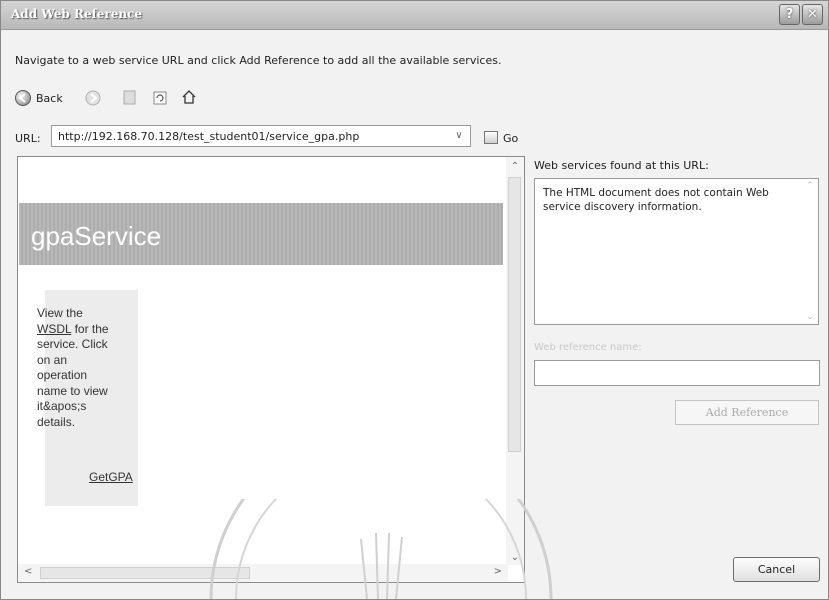 Image resolution: width=829 pixels, height=600 pixels. I want to click on refresh-icon, so click(160, 99).